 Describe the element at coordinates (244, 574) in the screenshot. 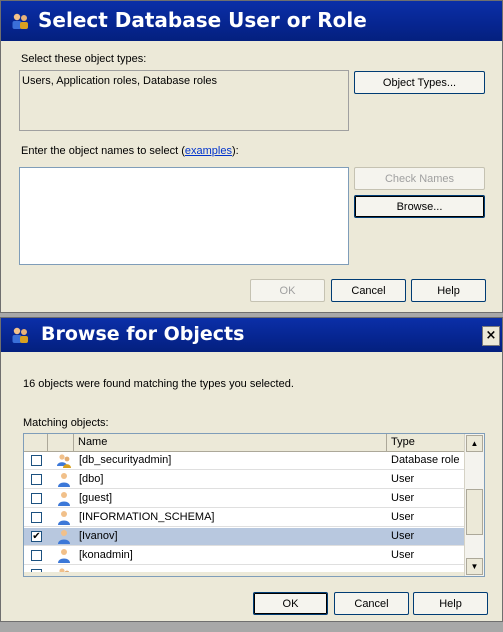

I see `horizontal-scrollbar` at that location.